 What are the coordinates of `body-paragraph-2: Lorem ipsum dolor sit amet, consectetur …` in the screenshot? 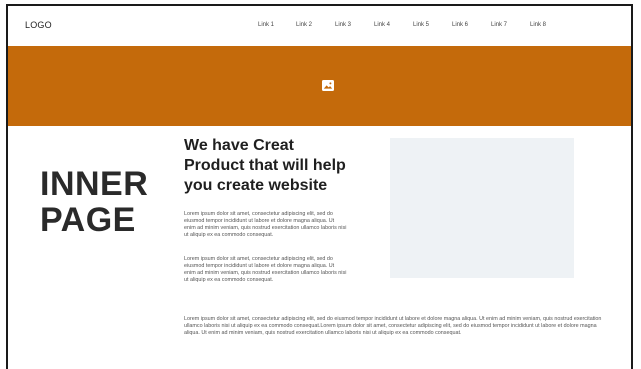 It's located at (265, 270).